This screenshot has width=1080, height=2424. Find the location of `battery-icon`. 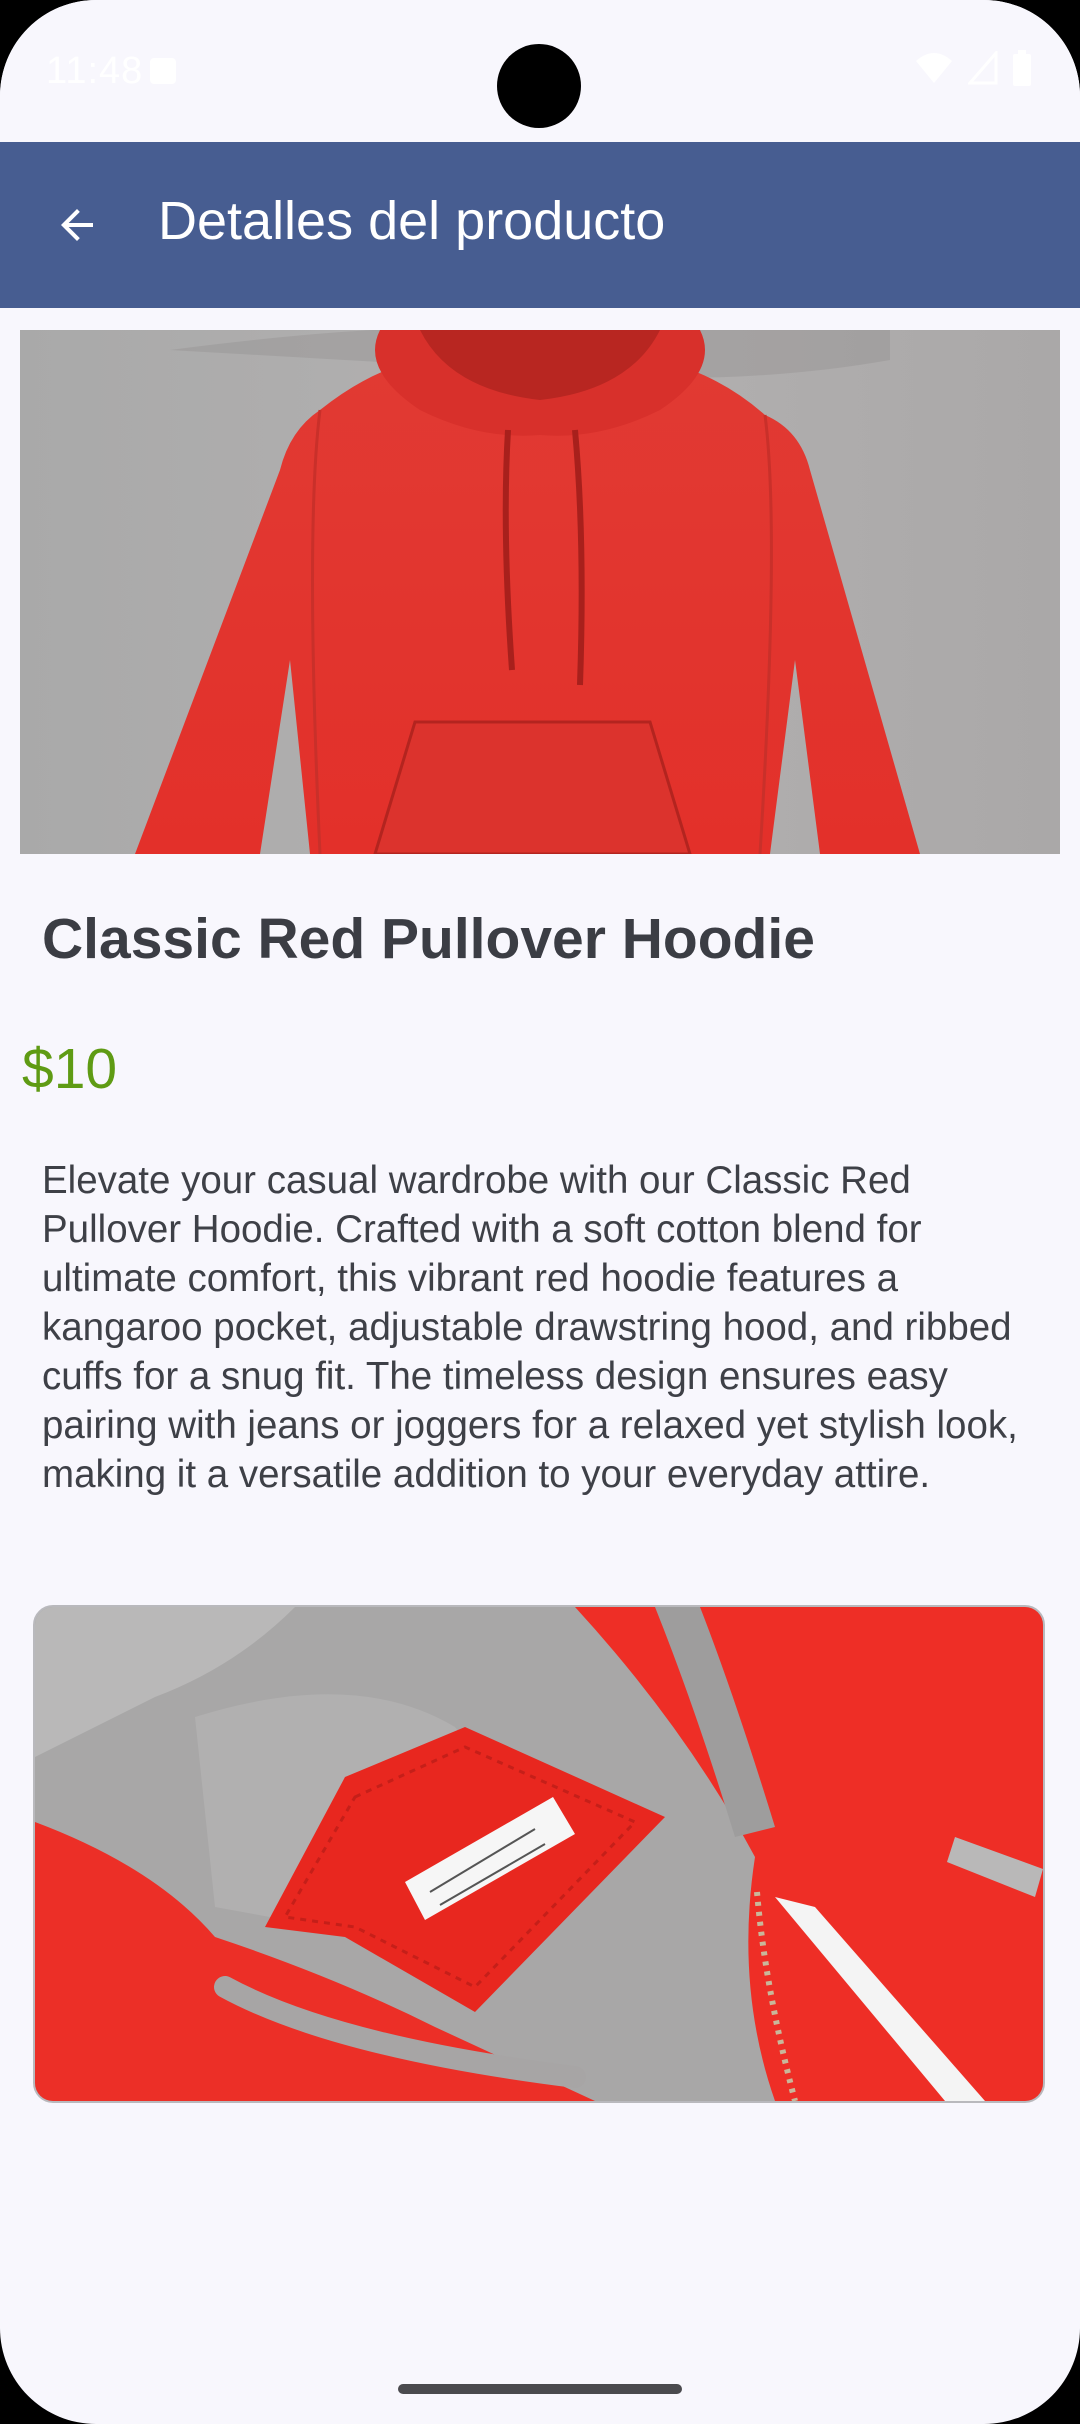

battery-icon is located at coordinates (1022, 68).